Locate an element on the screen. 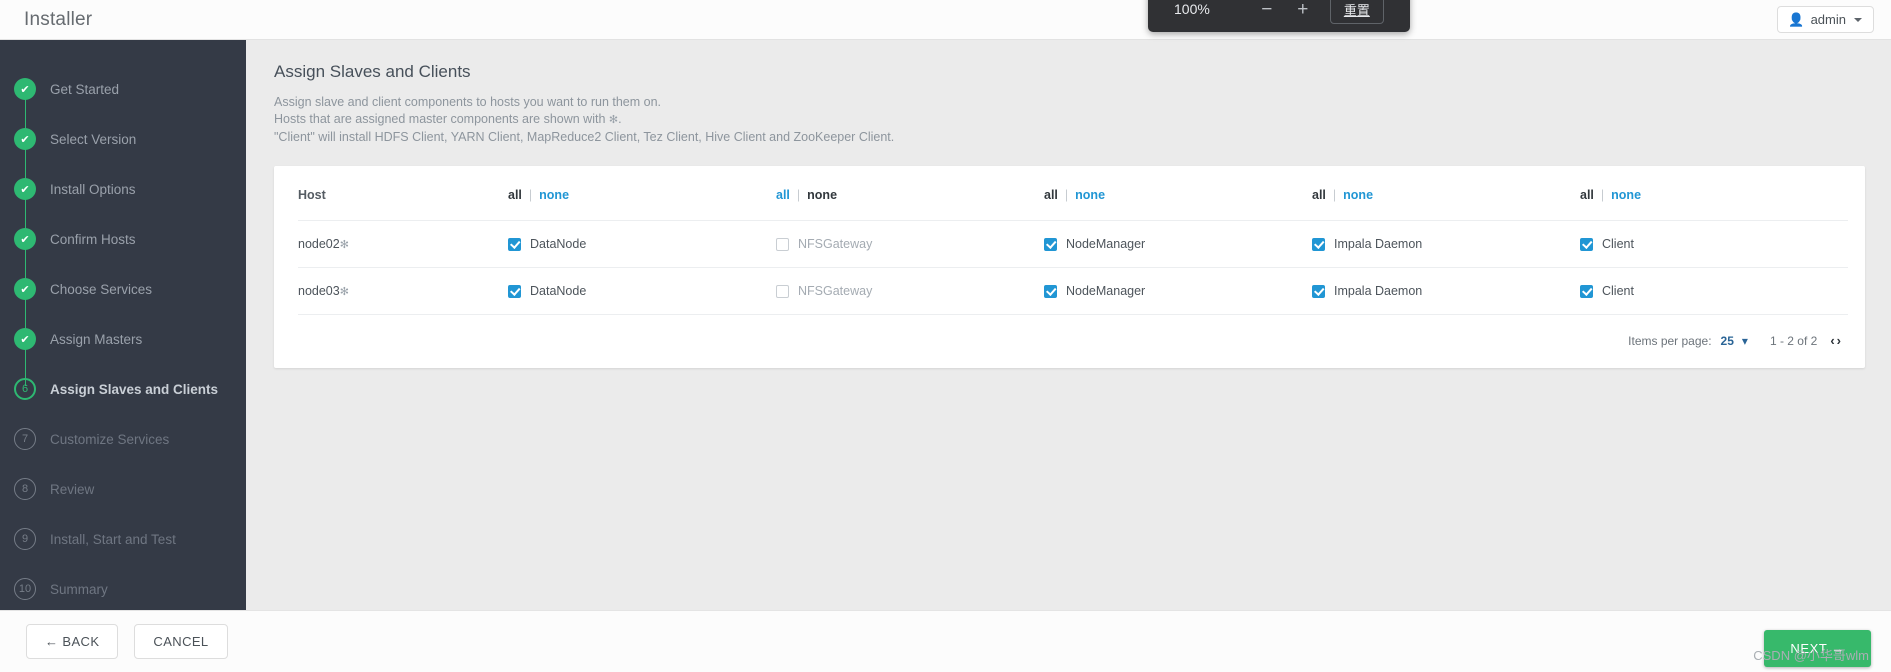  host-name: node02 is located at coordinates (319, 244).